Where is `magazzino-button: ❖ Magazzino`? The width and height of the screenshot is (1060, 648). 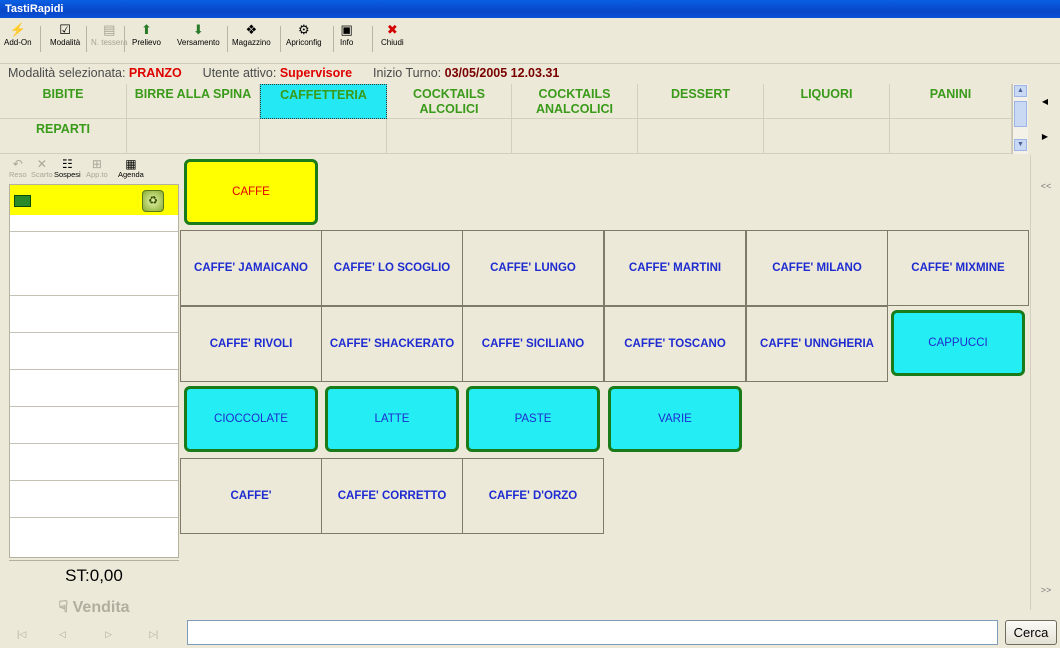
magazzino-button: ❖ Magazzino is located at coordinates (251, 40).